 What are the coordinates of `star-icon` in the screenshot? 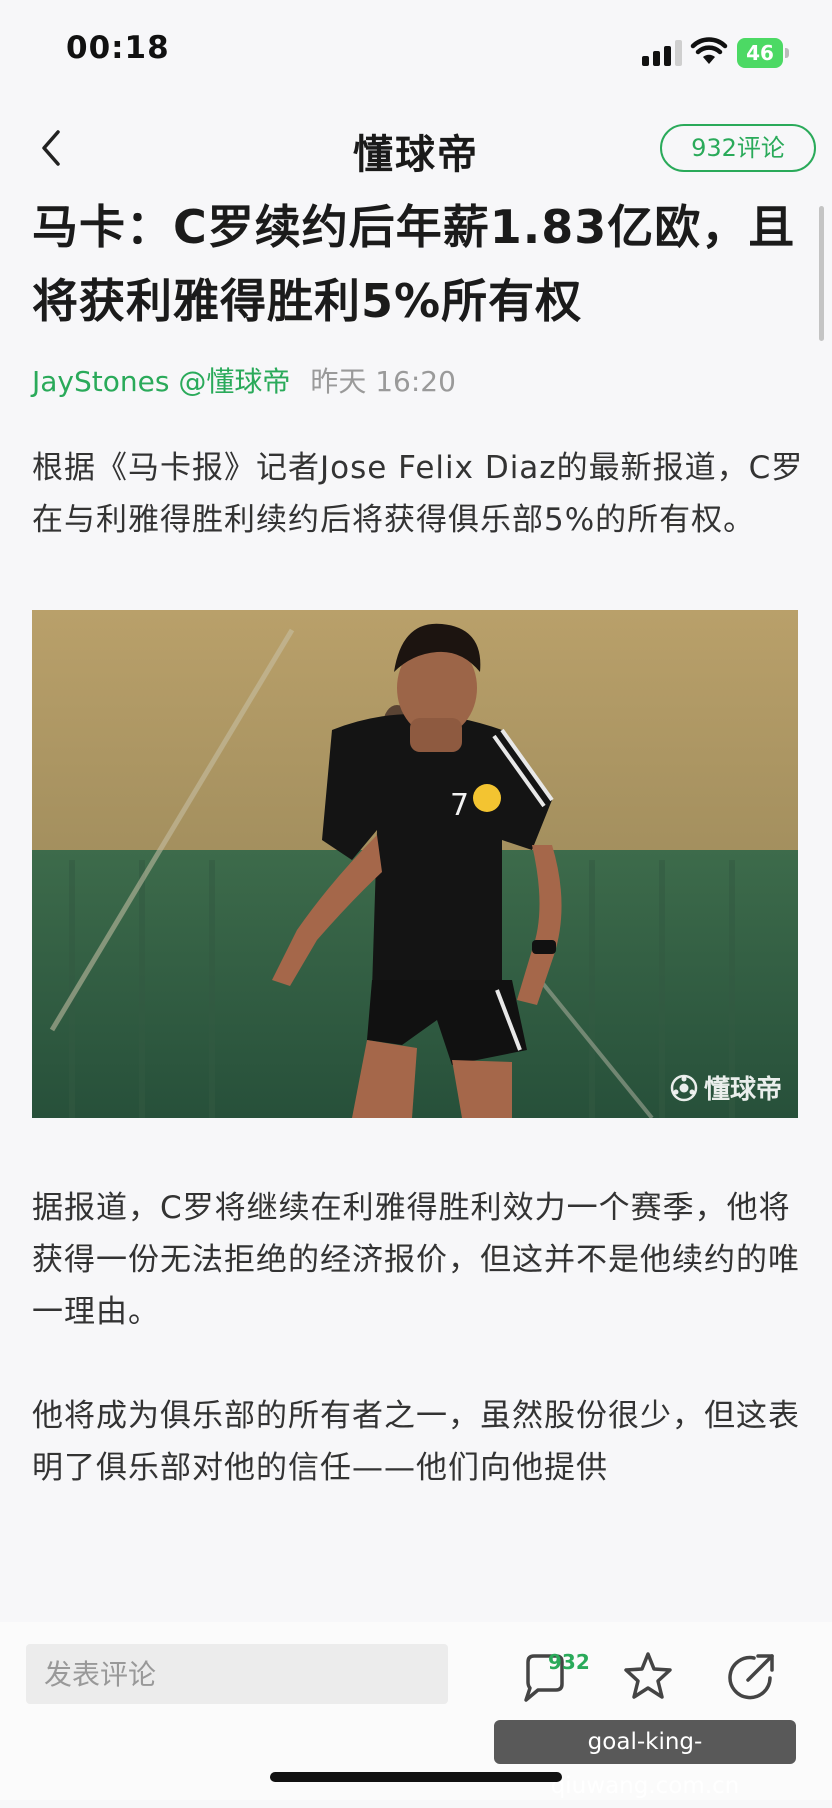 It's located at (648, 1676).